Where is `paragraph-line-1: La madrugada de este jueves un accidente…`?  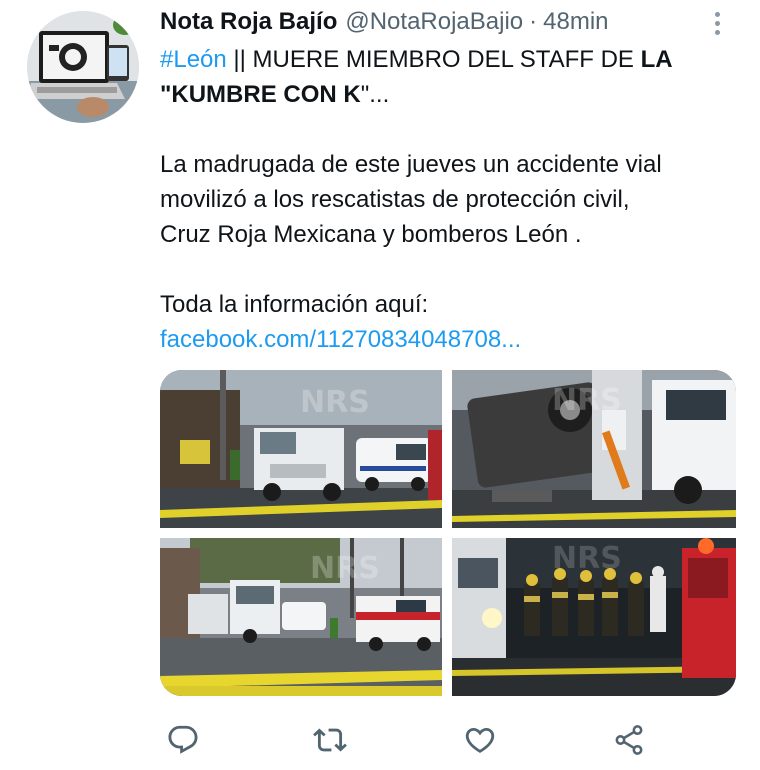
paragraph-line-1: La madrugada de este jueves un accidente… is located at coordinates (411, 164).